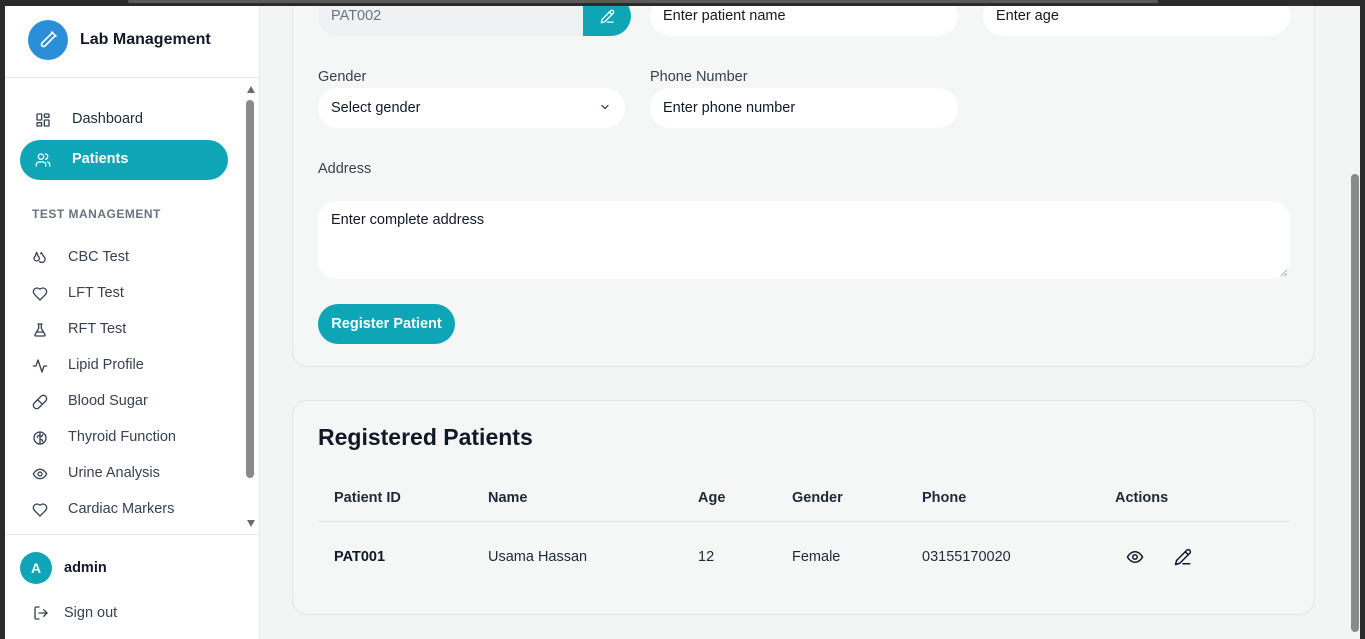 This screenshot has height=639, width=1365. I want to click on sidebar-item-label: CBC Test, so click(98, 257).